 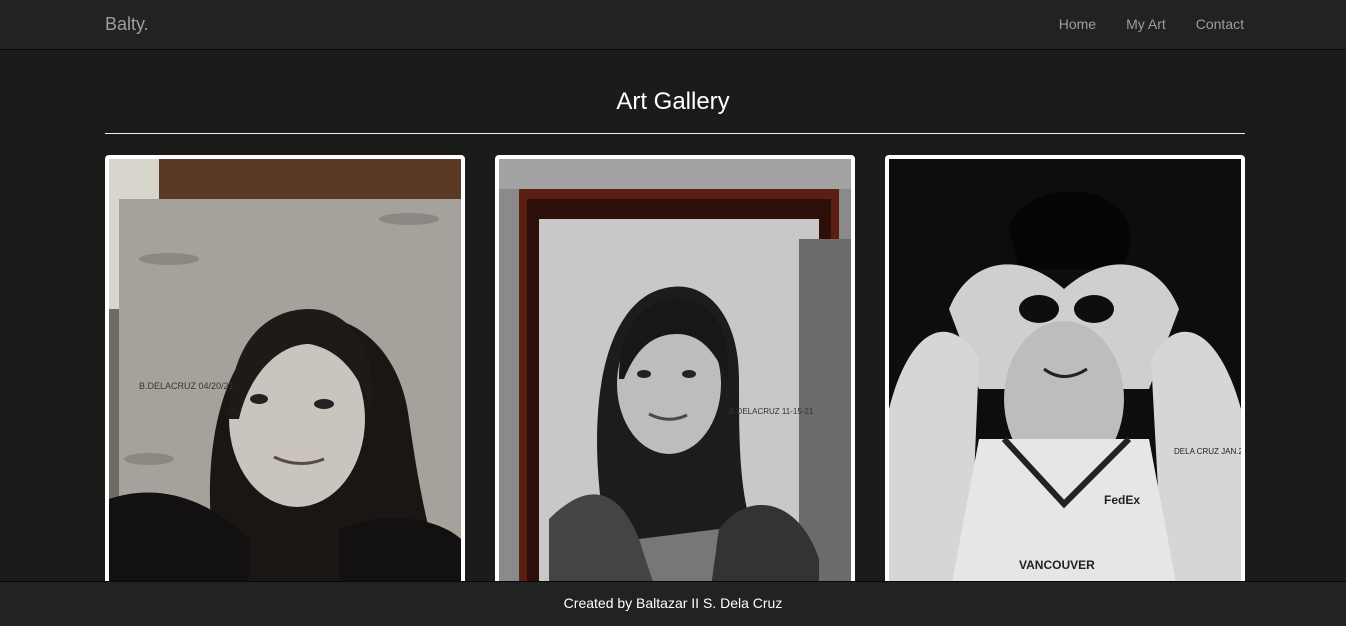 I want to click on signature-2: B.DELACRUZ 11-15-21, so click(x=771, y=411).